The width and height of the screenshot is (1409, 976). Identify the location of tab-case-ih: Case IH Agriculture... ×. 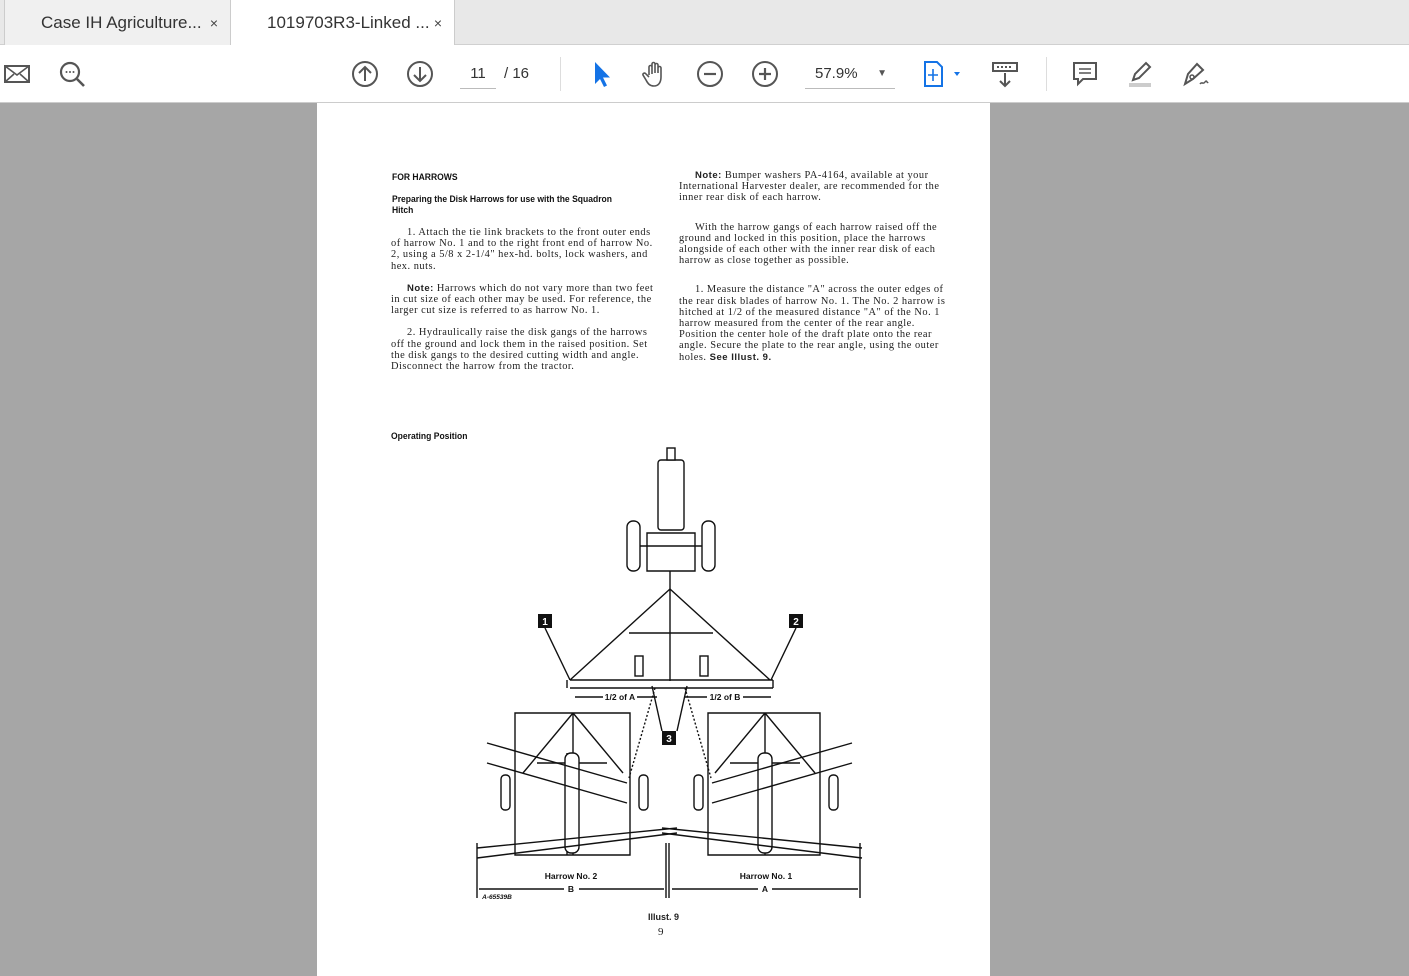
(117, 22).